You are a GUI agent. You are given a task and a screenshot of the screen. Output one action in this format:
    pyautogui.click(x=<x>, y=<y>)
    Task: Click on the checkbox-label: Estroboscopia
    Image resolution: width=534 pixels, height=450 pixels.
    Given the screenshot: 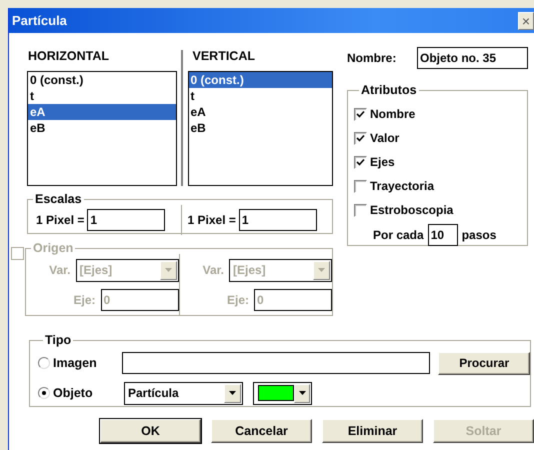 What is the action you would take?
    pyautogui.click(x=412, y=210)
    